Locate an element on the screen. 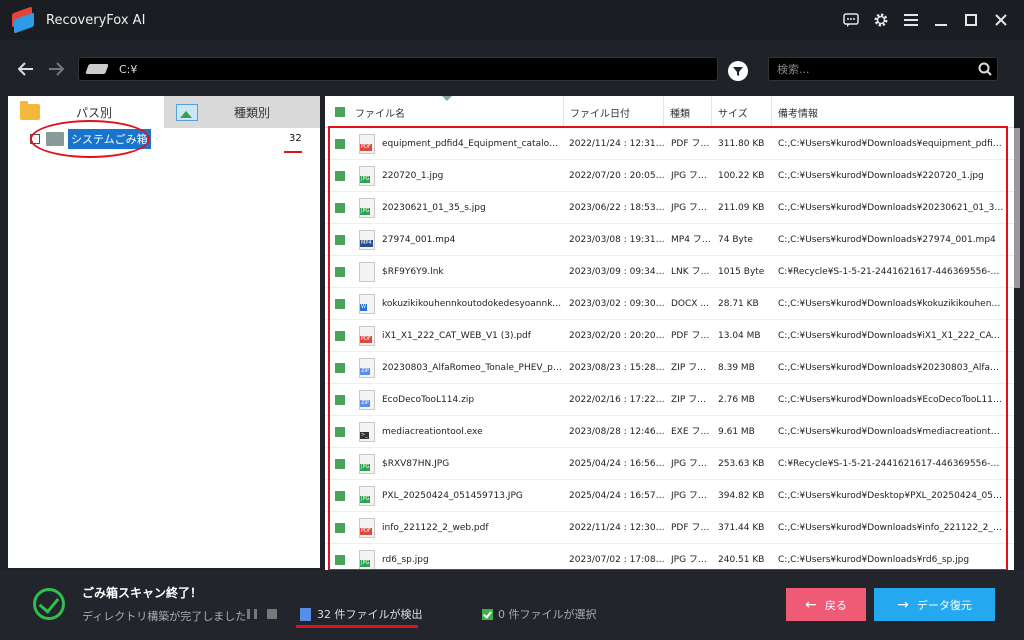 The height and width of the screenshot is (640, 1024). app-title: RecoveryFox AI is located at coordinates (96, 20).